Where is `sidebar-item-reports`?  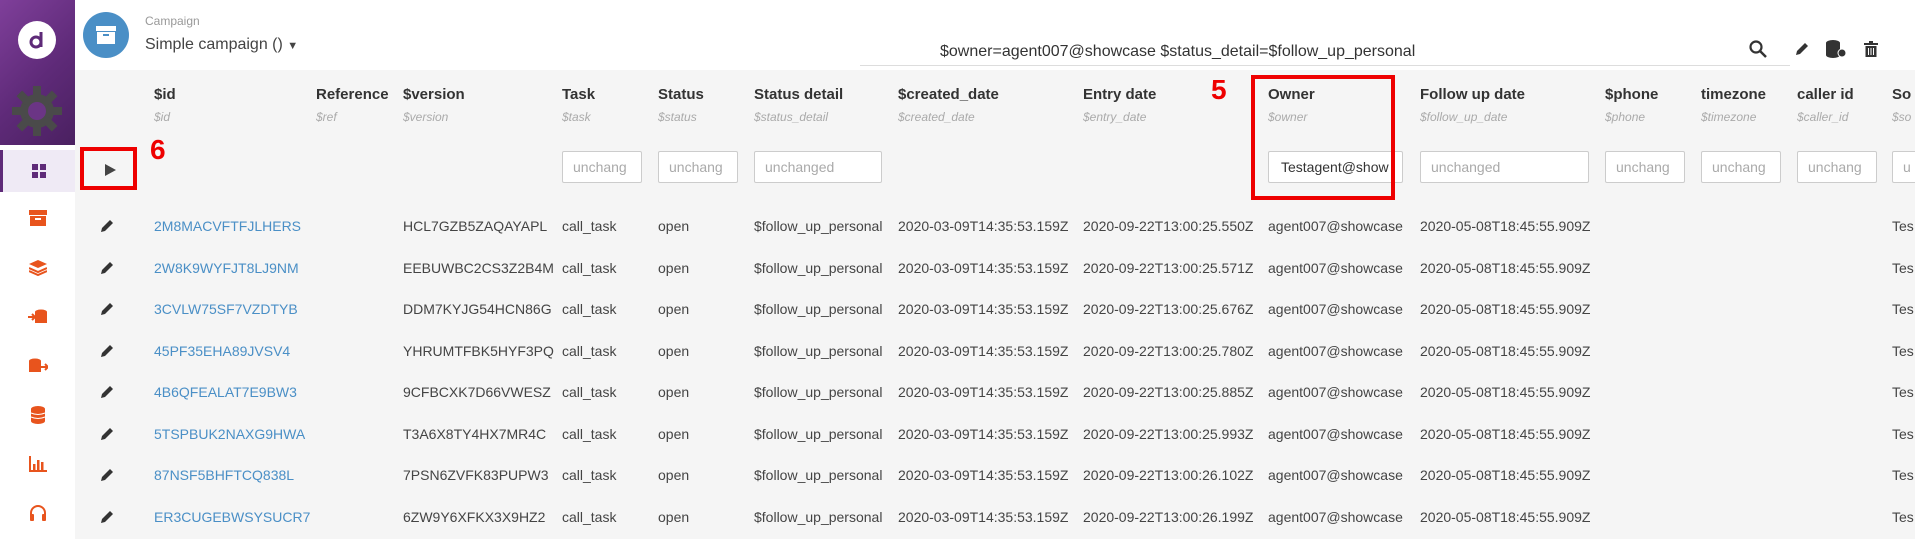
sidebar-item-reports is located at coordinates (37, 464).